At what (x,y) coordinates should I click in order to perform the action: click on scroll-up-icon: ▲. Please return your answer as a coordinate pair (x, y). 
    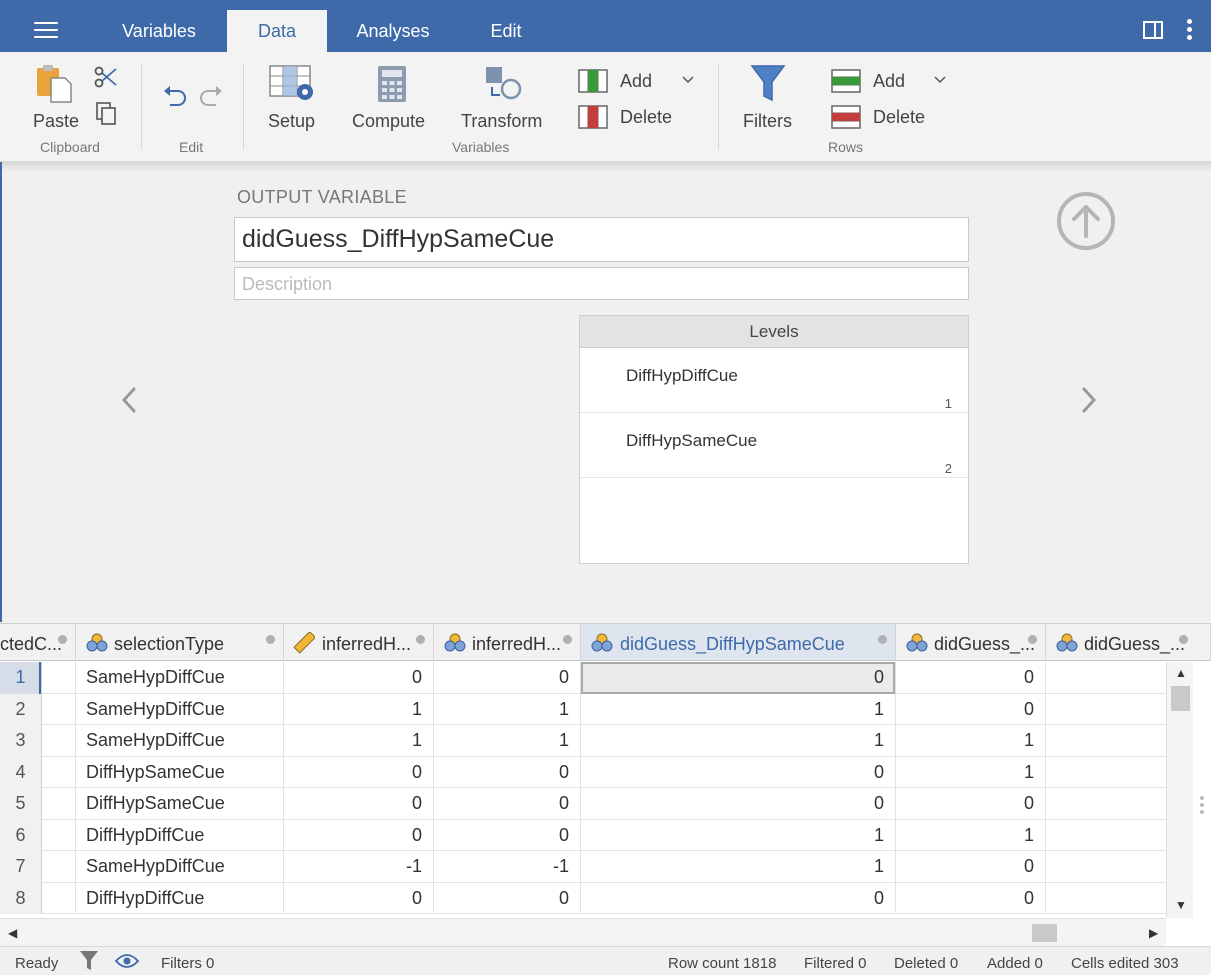
    Looking at the image, I should click on (1181, 673).